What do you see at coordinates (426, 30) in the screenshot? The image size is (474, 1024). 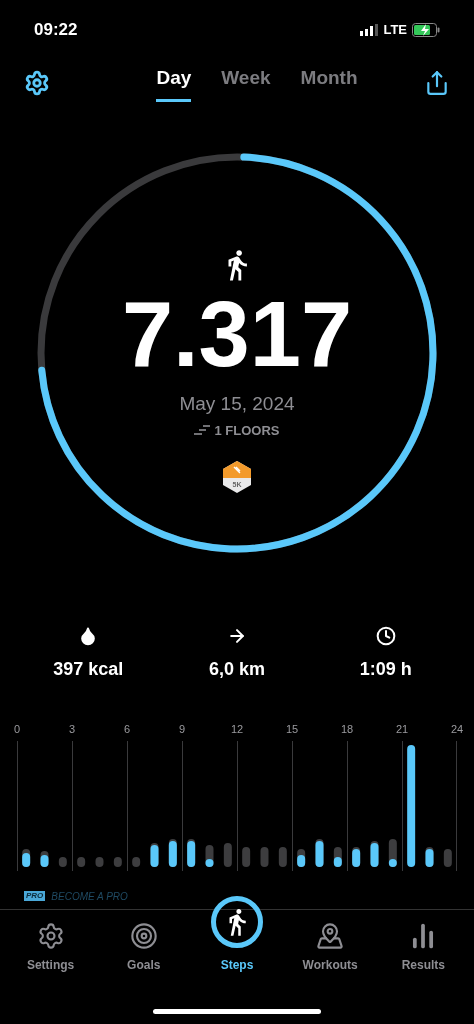 I see `battery-charging-icon` at bounding box center [426, 30].